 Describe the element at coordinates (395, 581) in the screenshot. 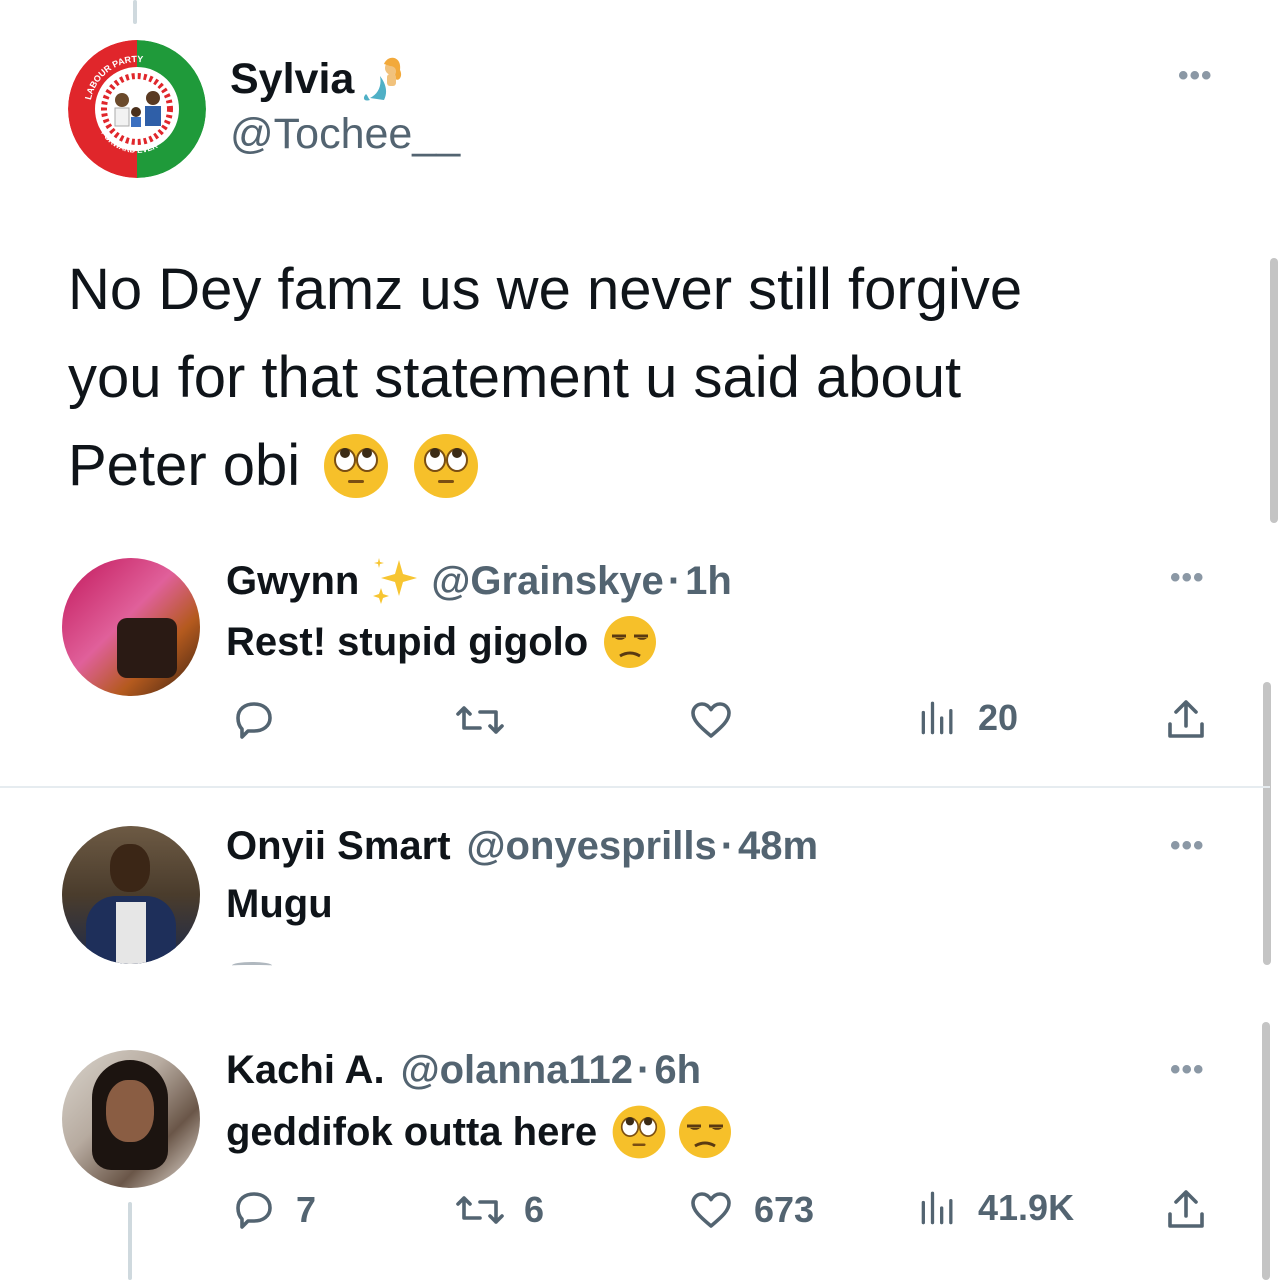

I see `sparkles-icon` at that location.